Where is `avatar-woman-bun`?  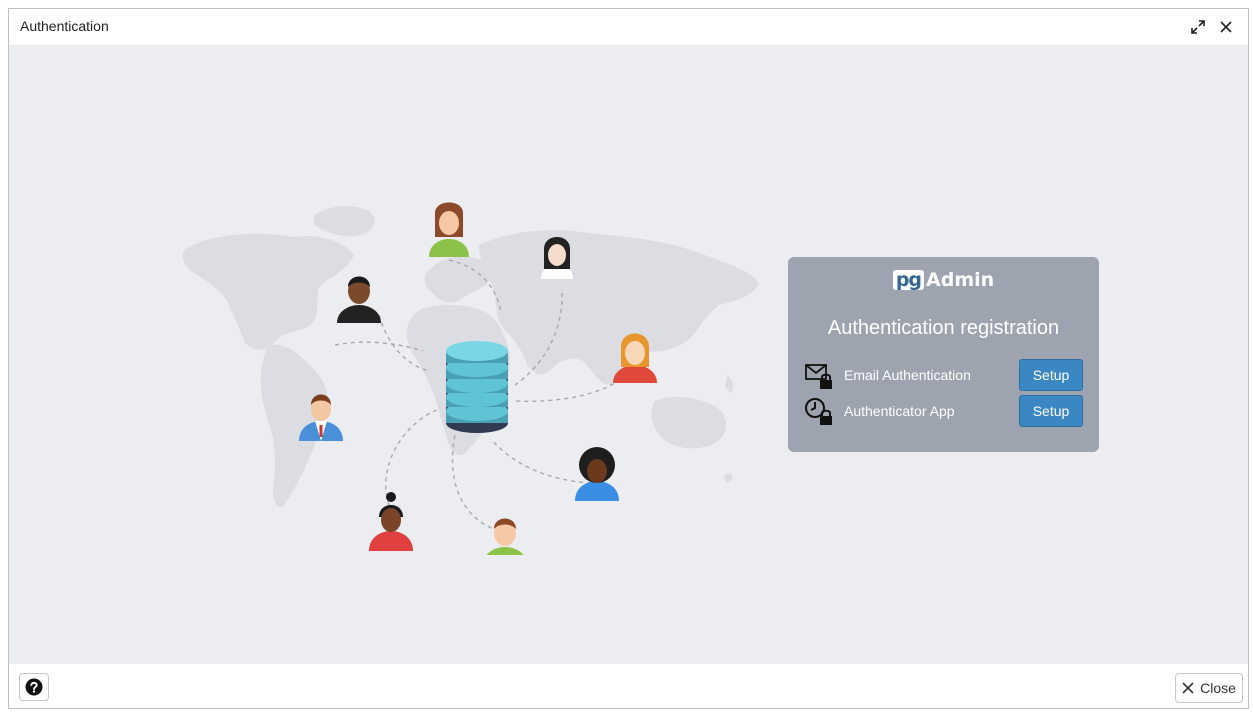 avatar-woman-bun is located at coordinates (391, 521).